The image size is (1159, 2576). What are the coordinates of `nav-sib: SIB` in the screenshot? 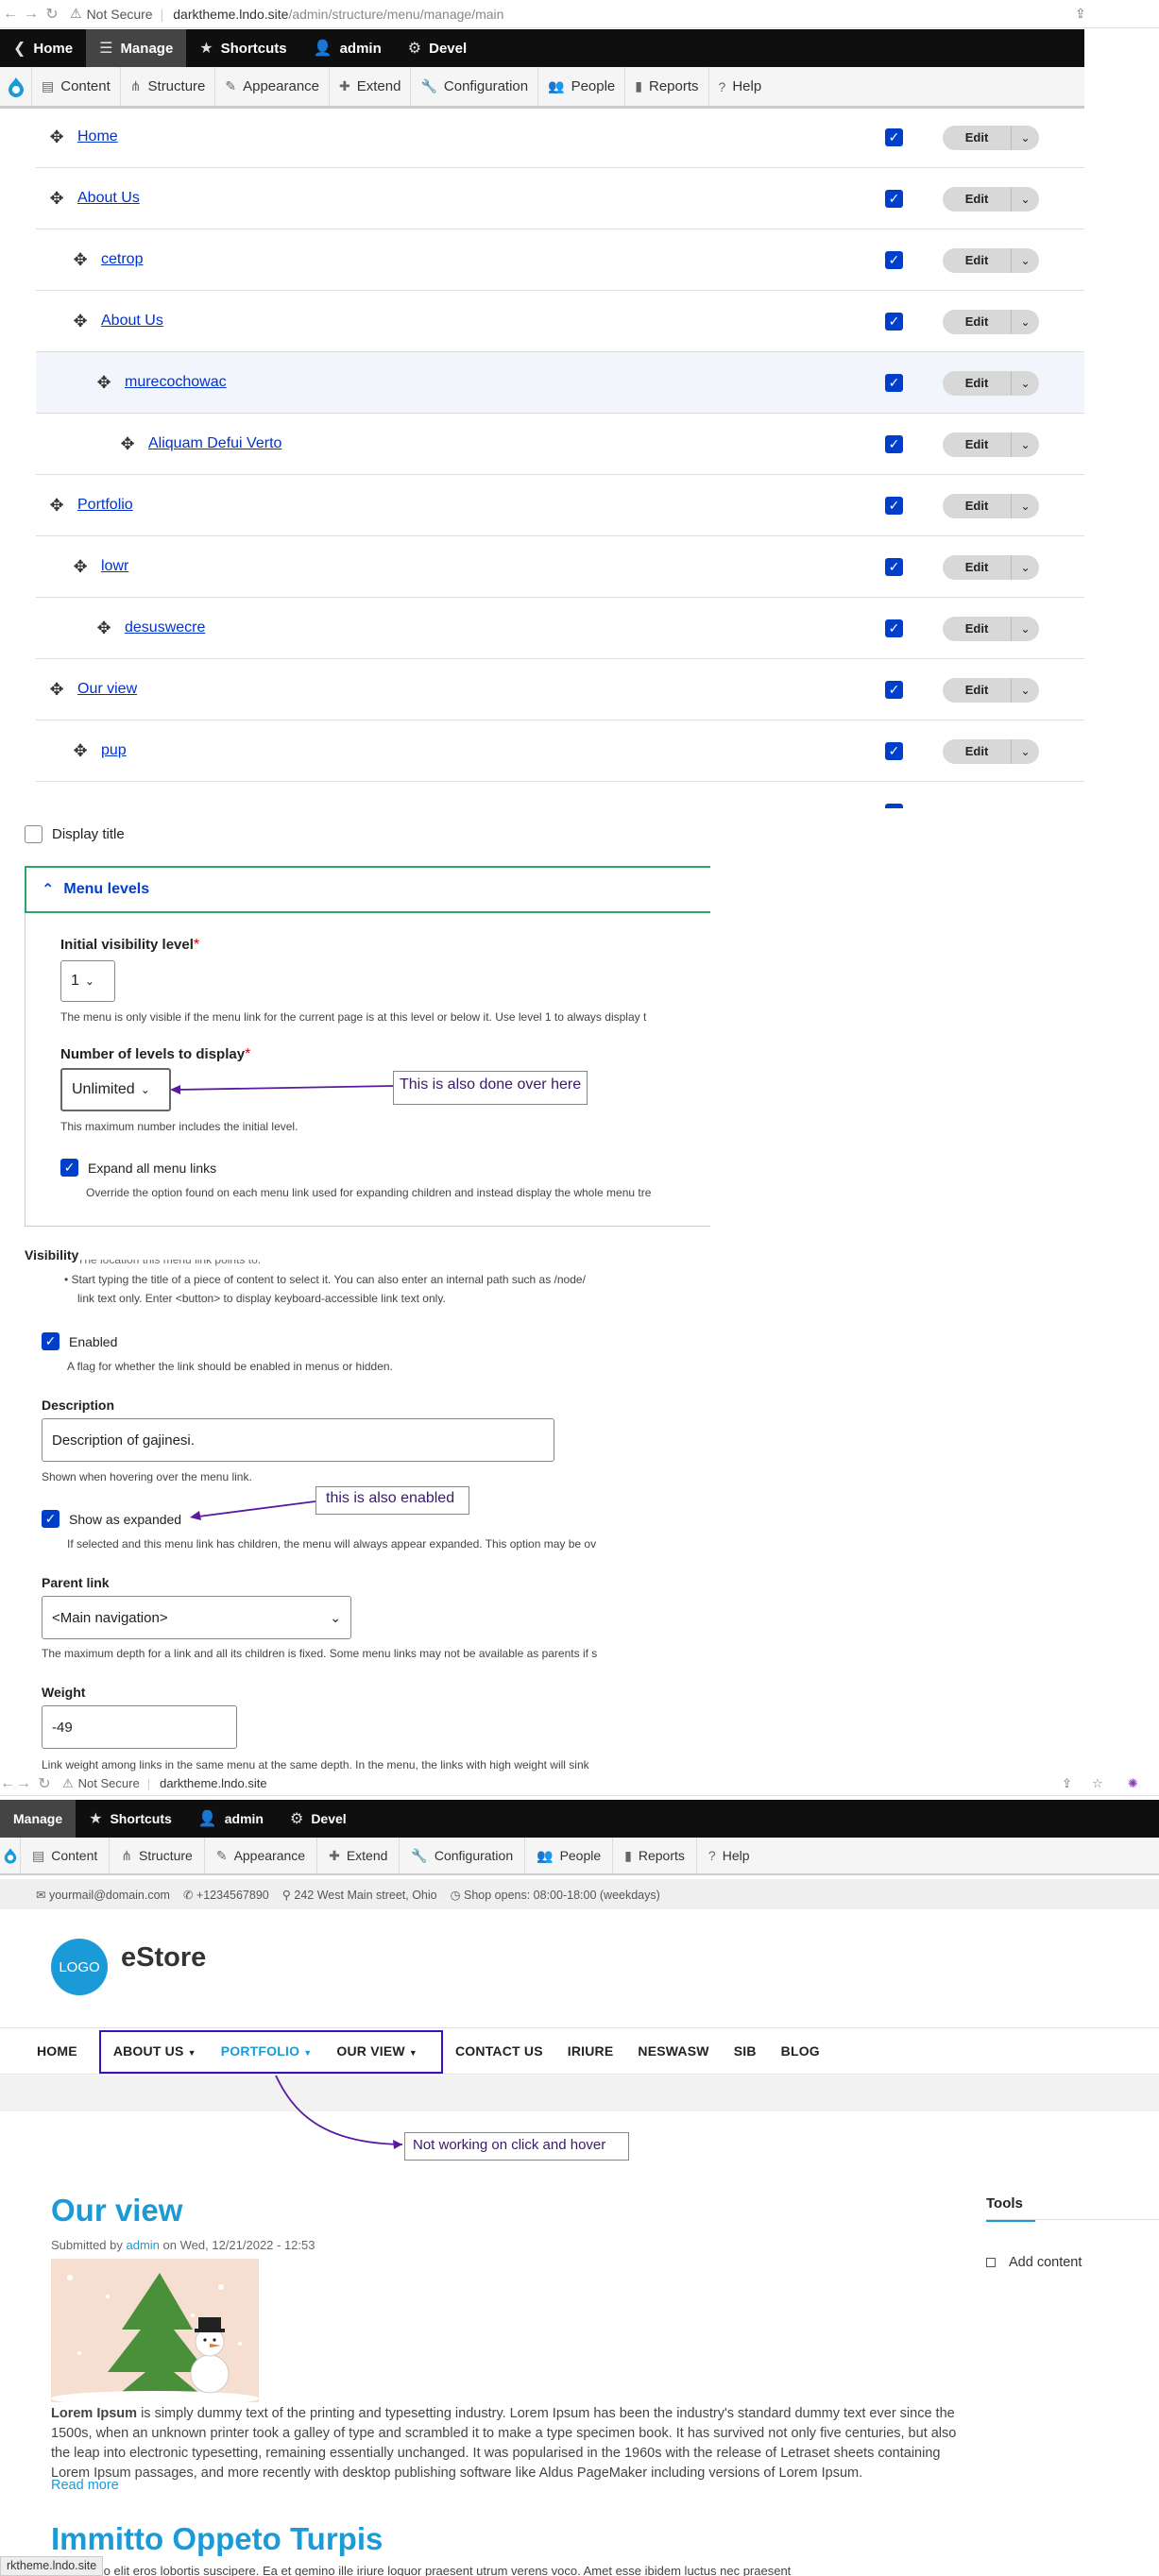 It's located at (745, 2051).